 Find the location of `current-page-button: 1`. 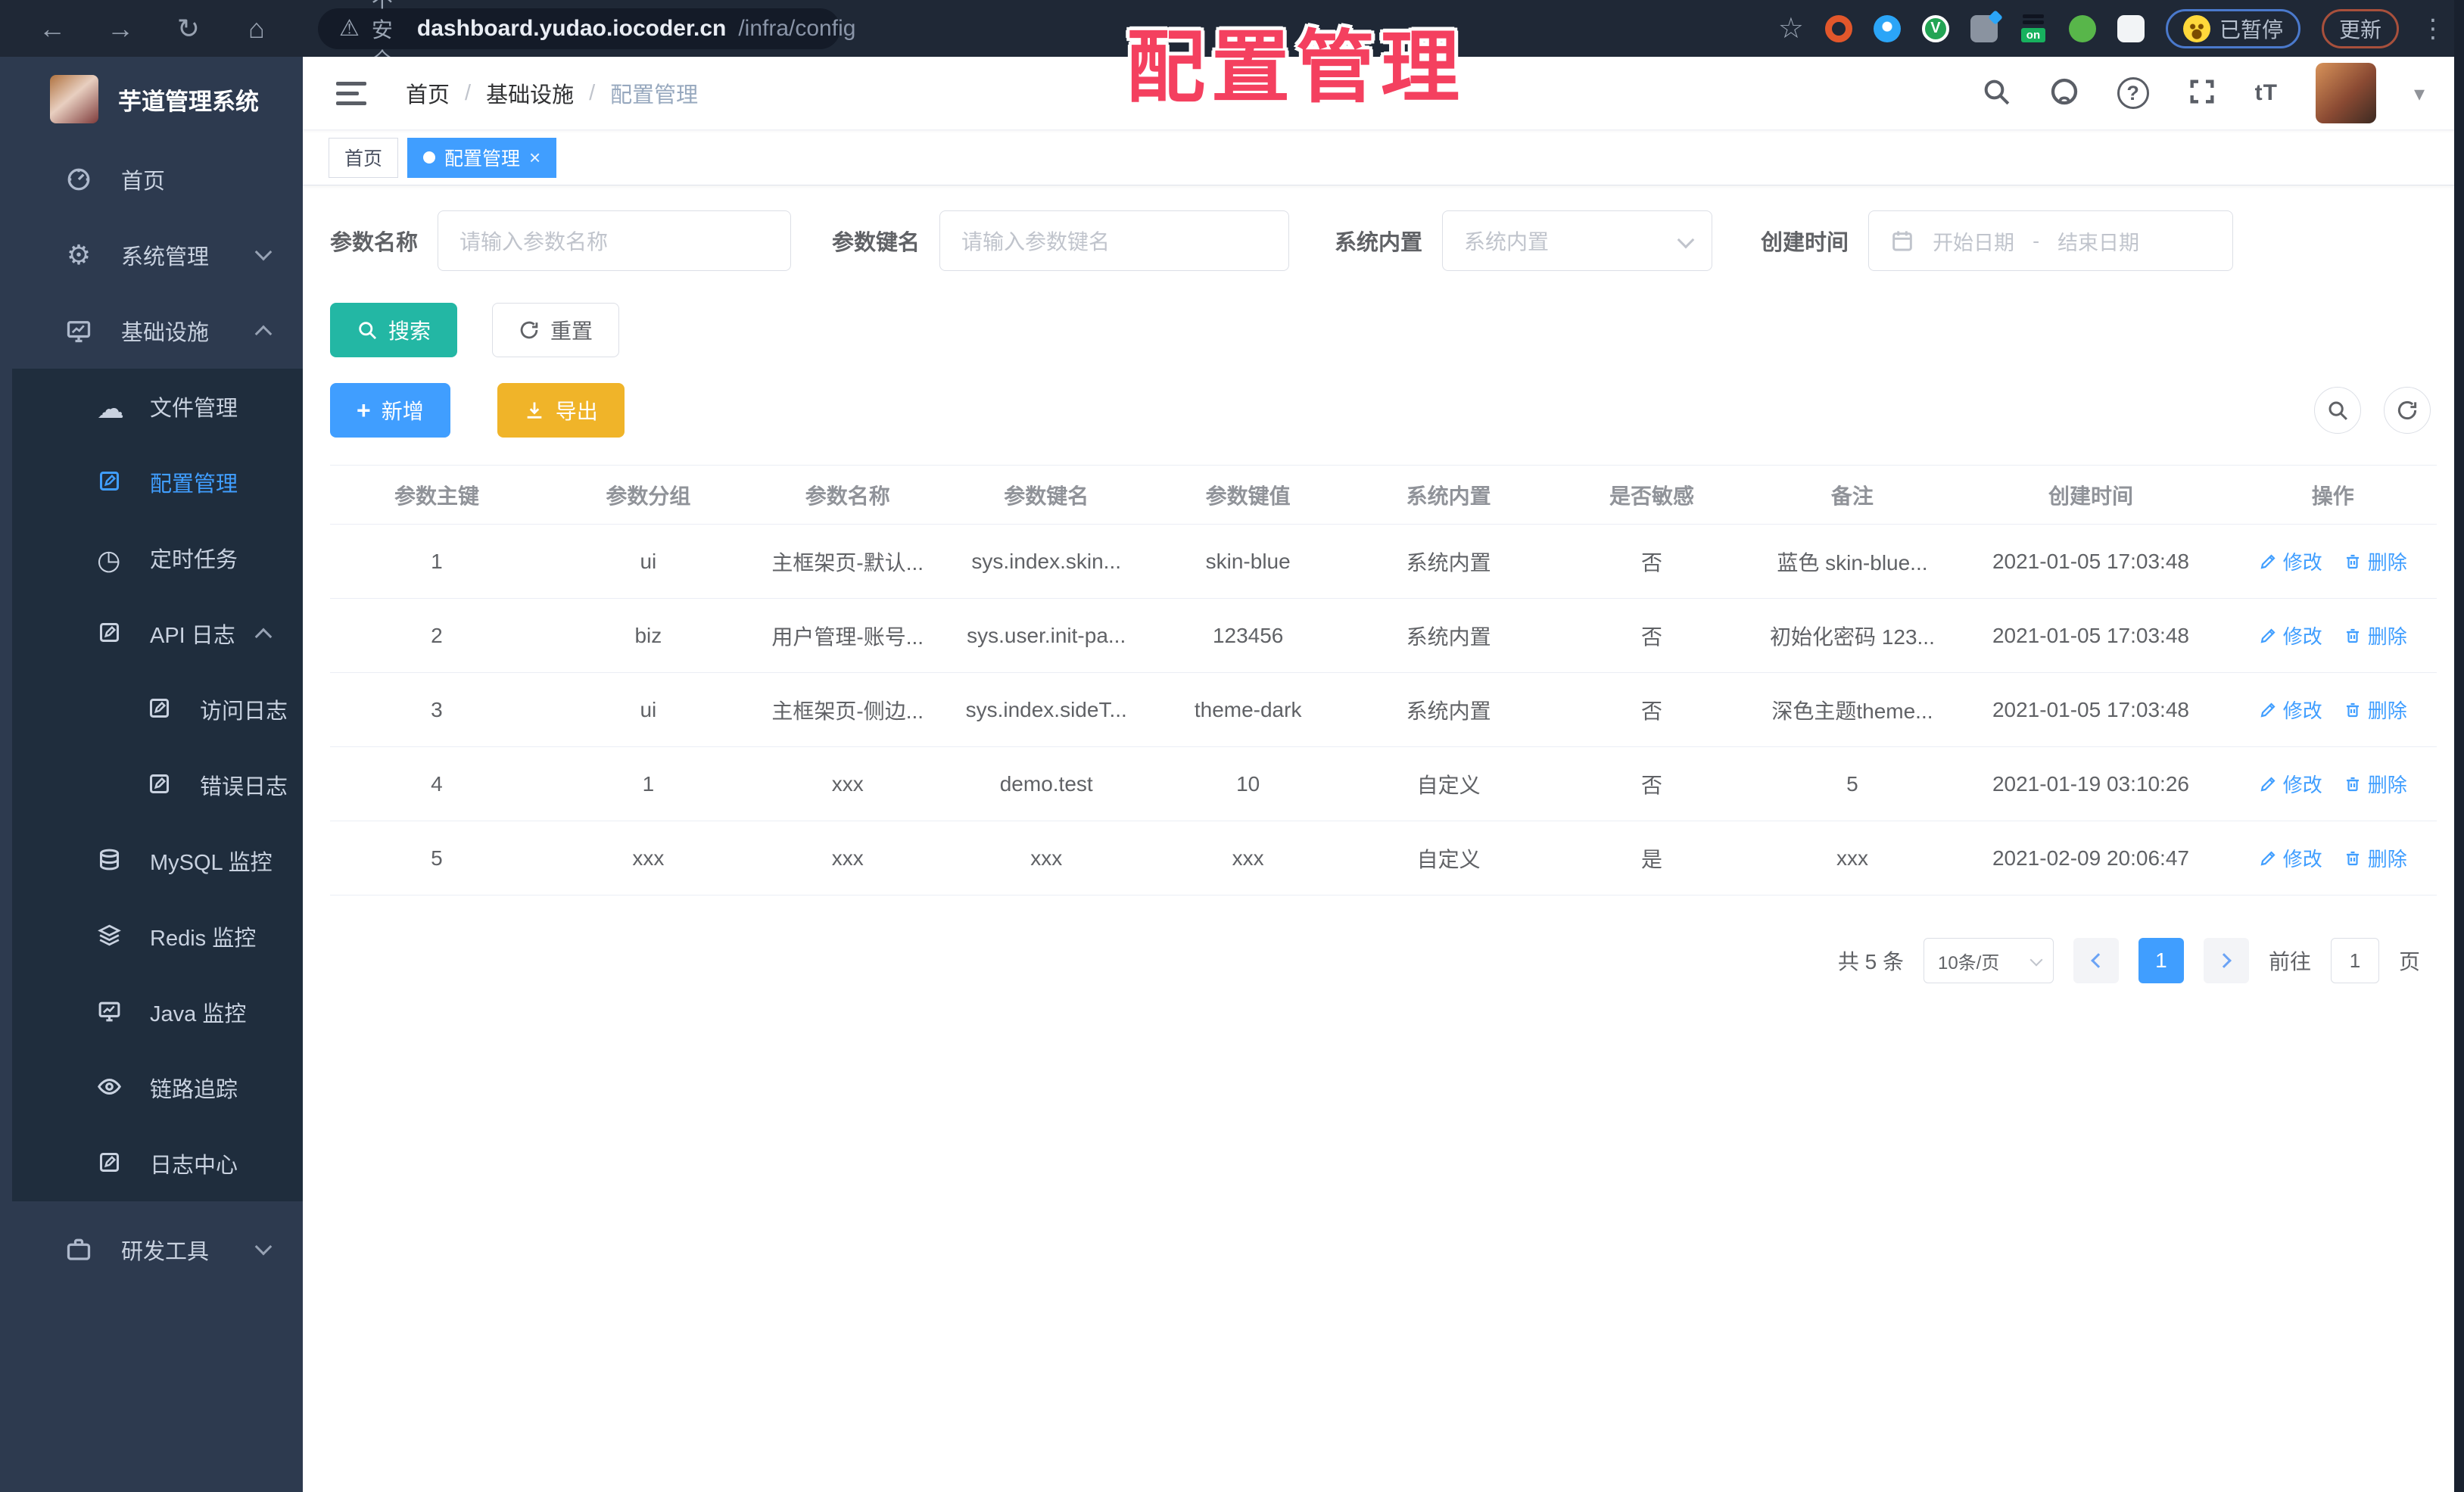

current-page-button: 1 is located at coordinates (2161, 960).